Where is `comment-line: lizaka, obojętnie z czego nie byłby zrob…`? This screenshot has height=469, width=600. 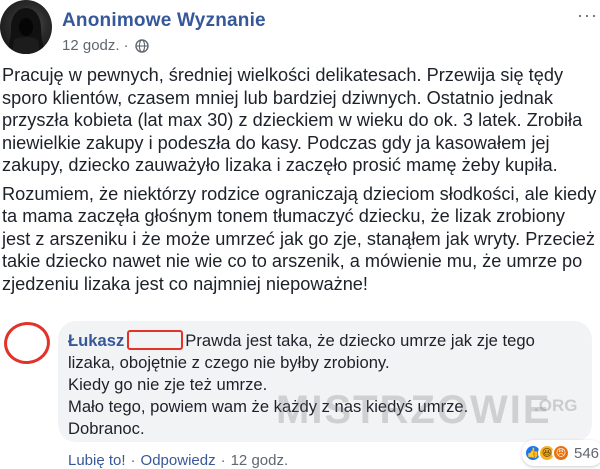 comment-line: lizaka, obojętnie z czego nie byłby zrob… is located at coordinates (229, 362).